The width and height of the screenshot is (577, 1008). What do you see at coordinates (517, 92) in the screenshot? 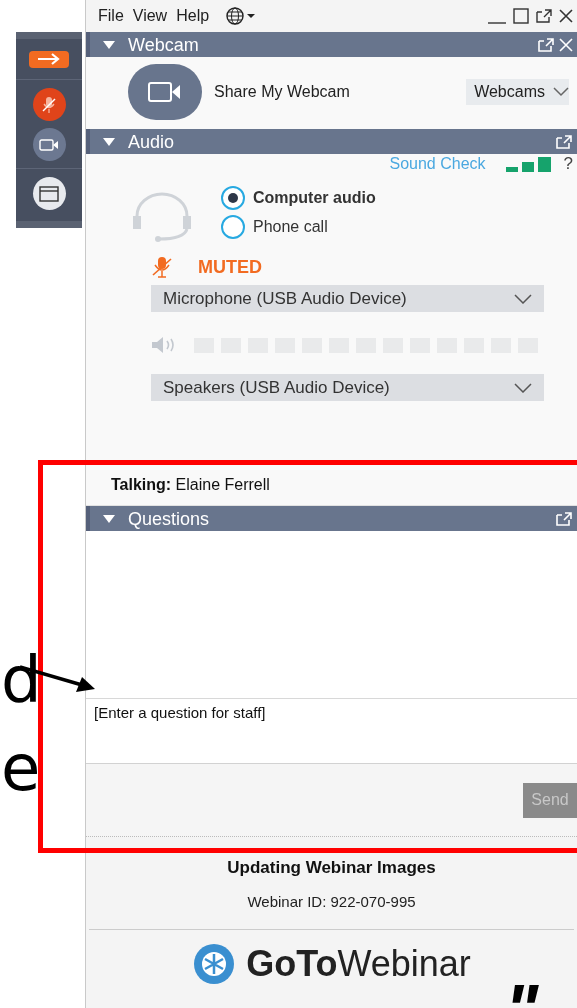
I see `webcam-dropdown: Webcams` at bounding box center [517, 92].